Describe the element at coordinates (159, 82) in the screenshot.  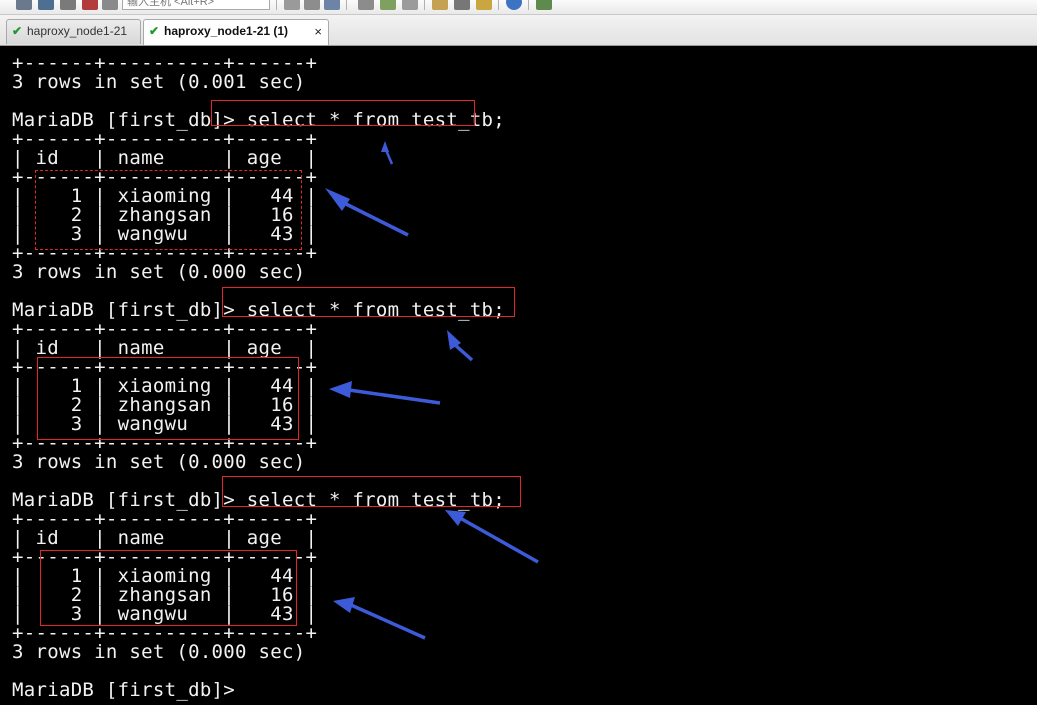
I see `result-summary-line: 3 rows in set (0.001 sec)` at that location.